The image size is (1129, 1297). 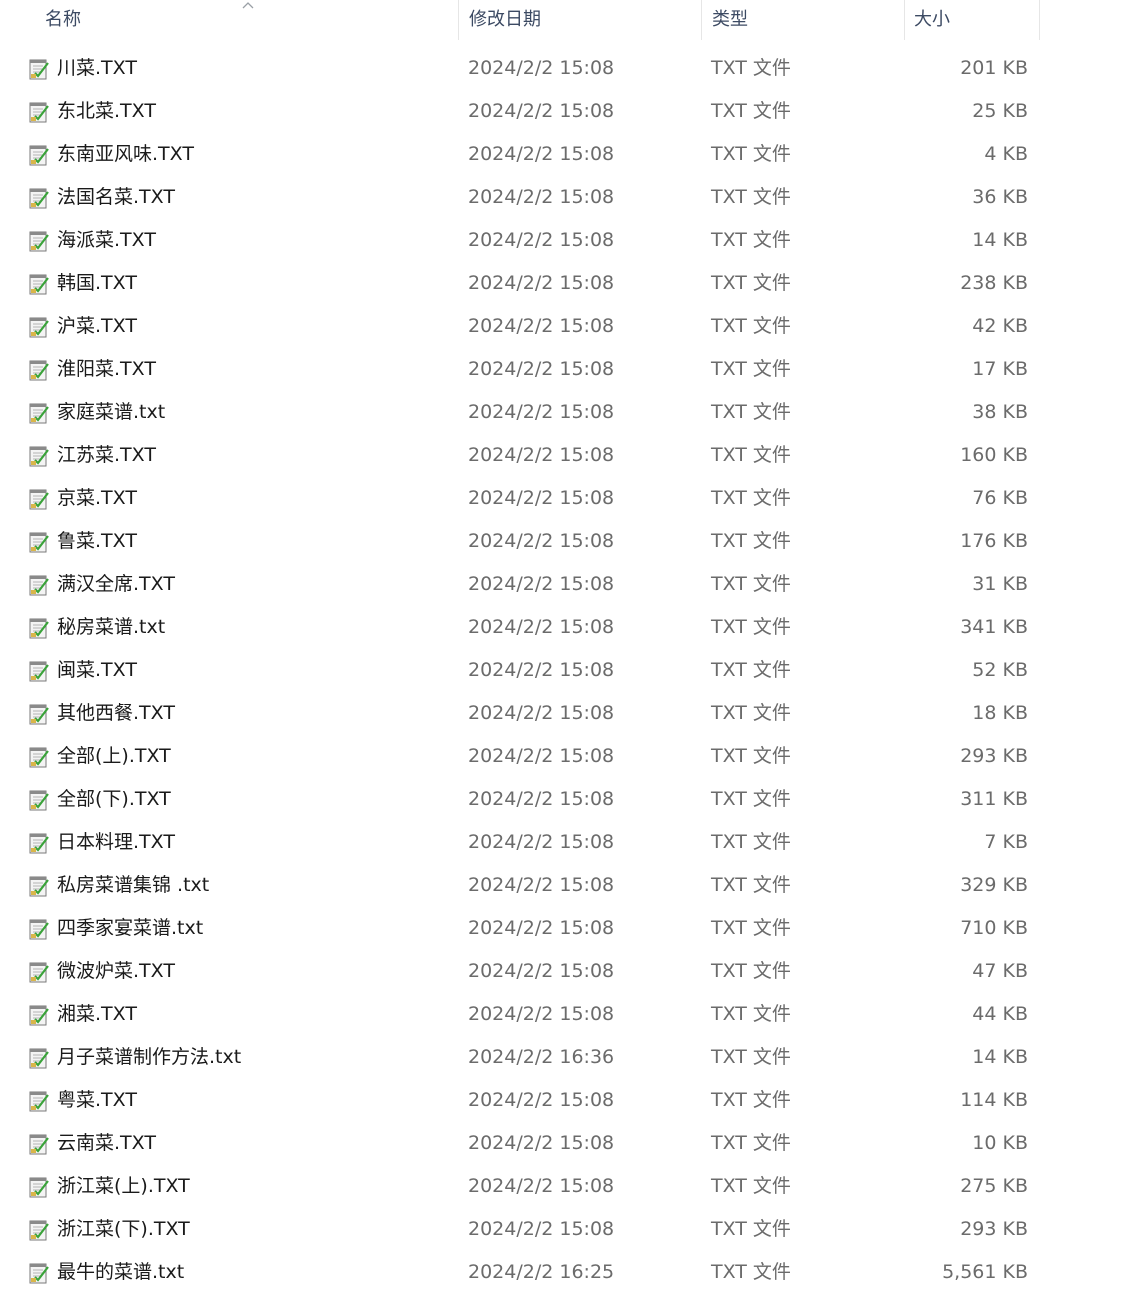 I want to click on column-header-type: 类型, so click(x=802, y=20).